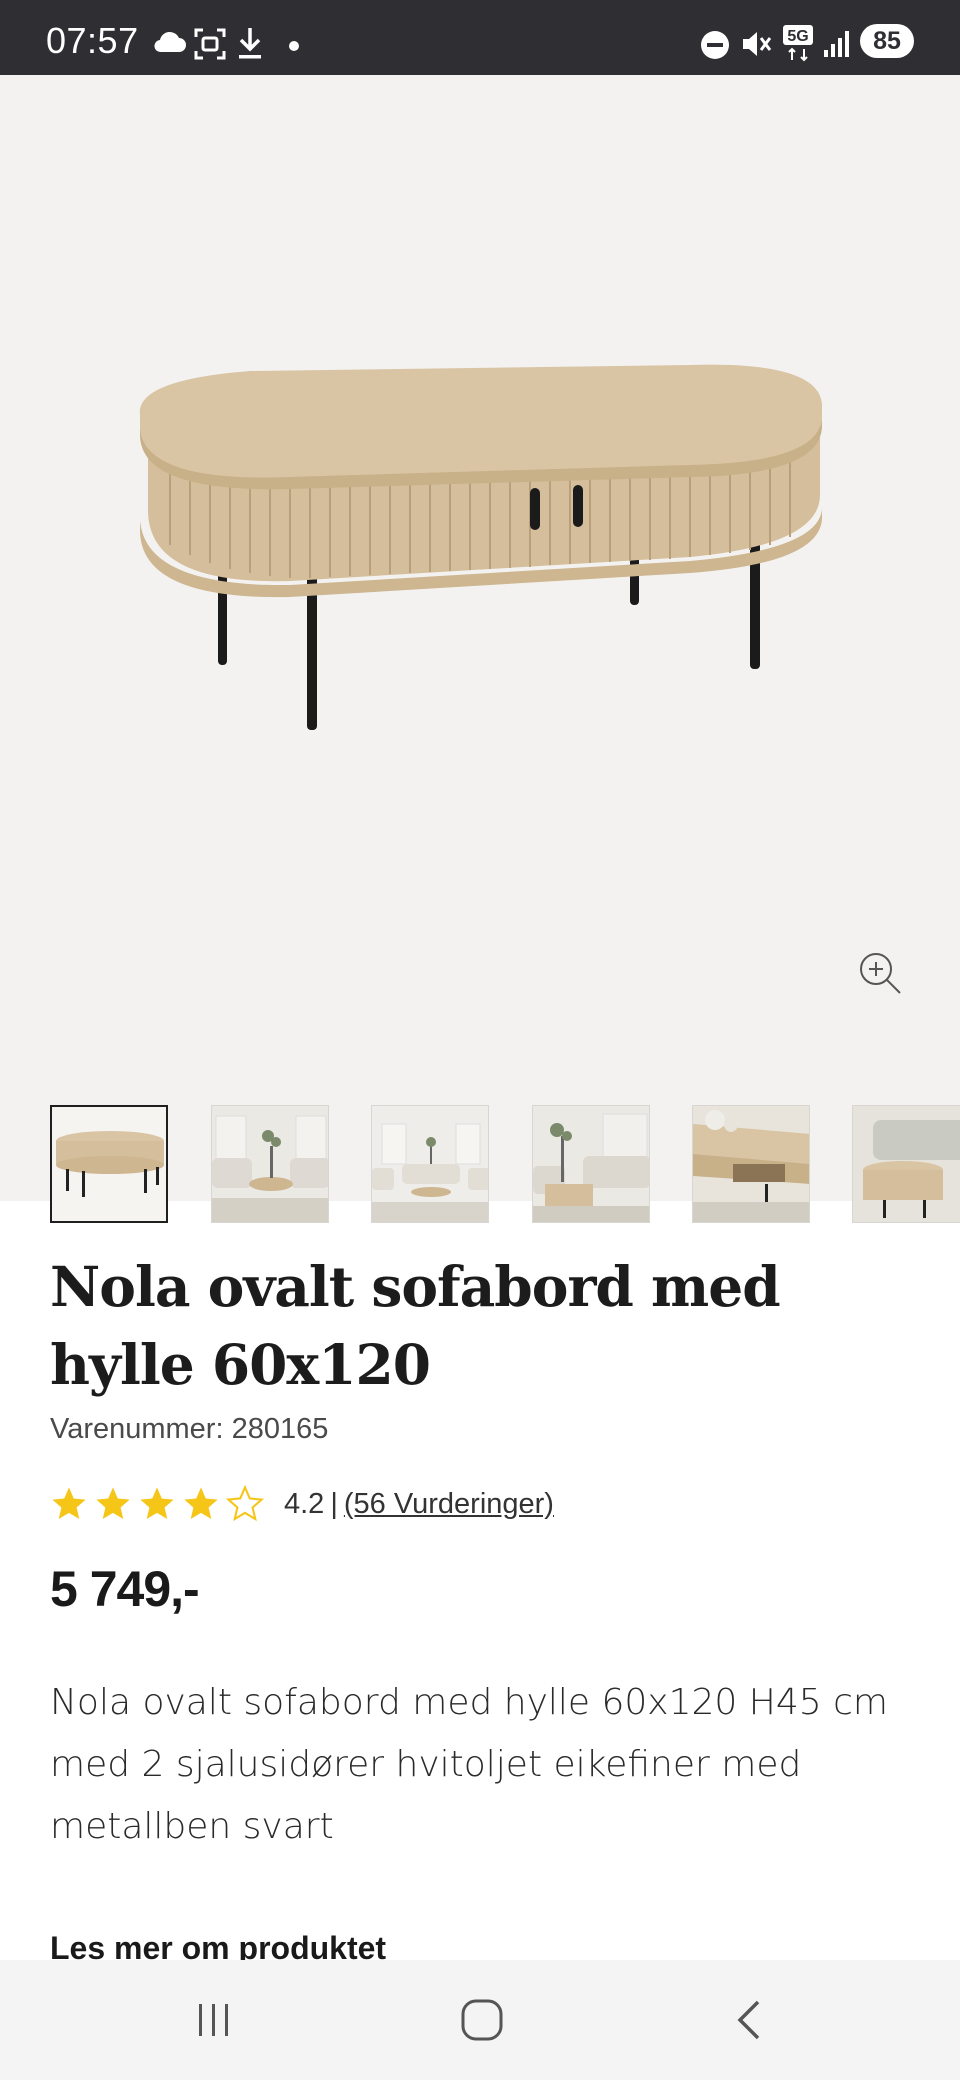  I want to click on home-icon, so click(482, 2020).